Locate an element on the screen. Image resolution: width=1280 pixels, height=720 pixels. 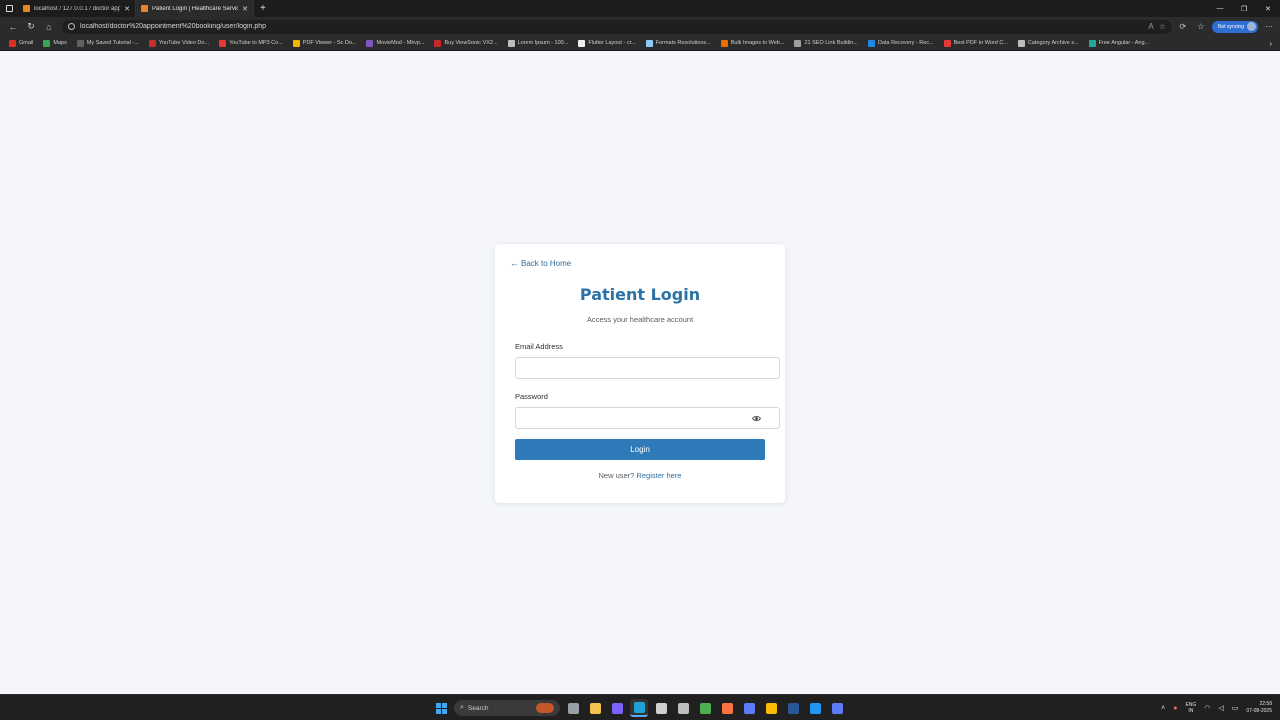
tray-app-icon: ● is located at coordinates (1175, 708).